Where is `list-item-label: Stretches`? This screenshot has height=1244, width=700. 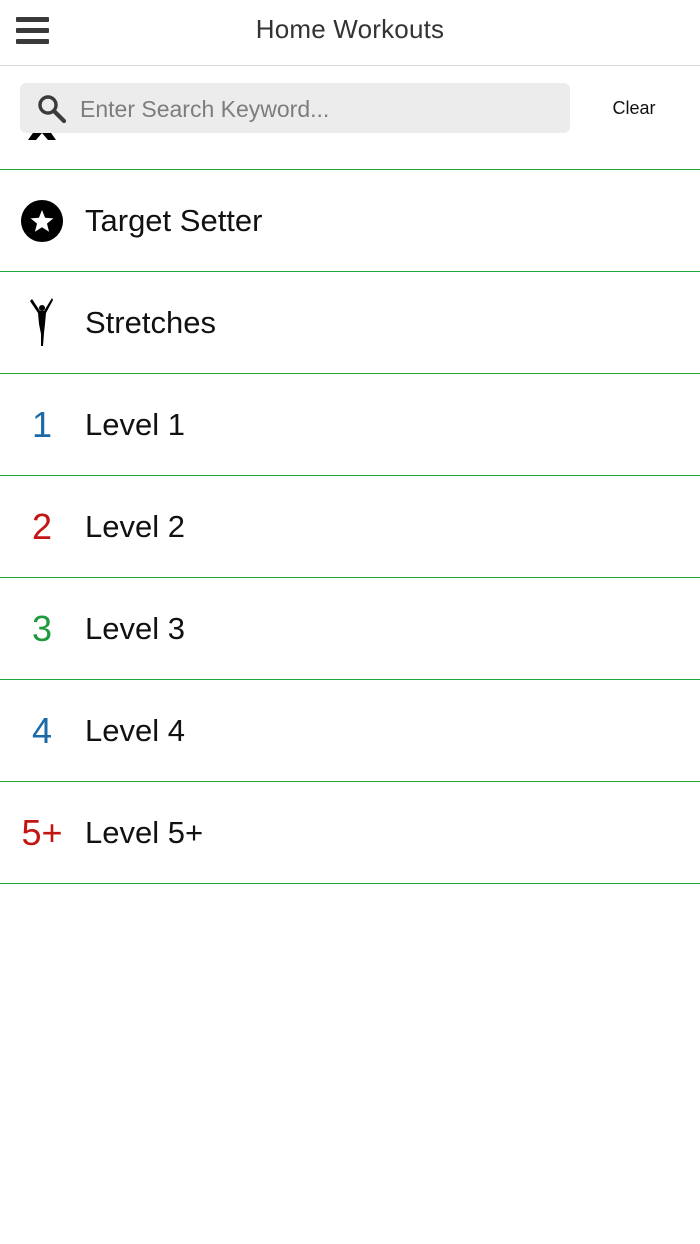 list-item-label: Stretches is located at coordinates (150, 322).